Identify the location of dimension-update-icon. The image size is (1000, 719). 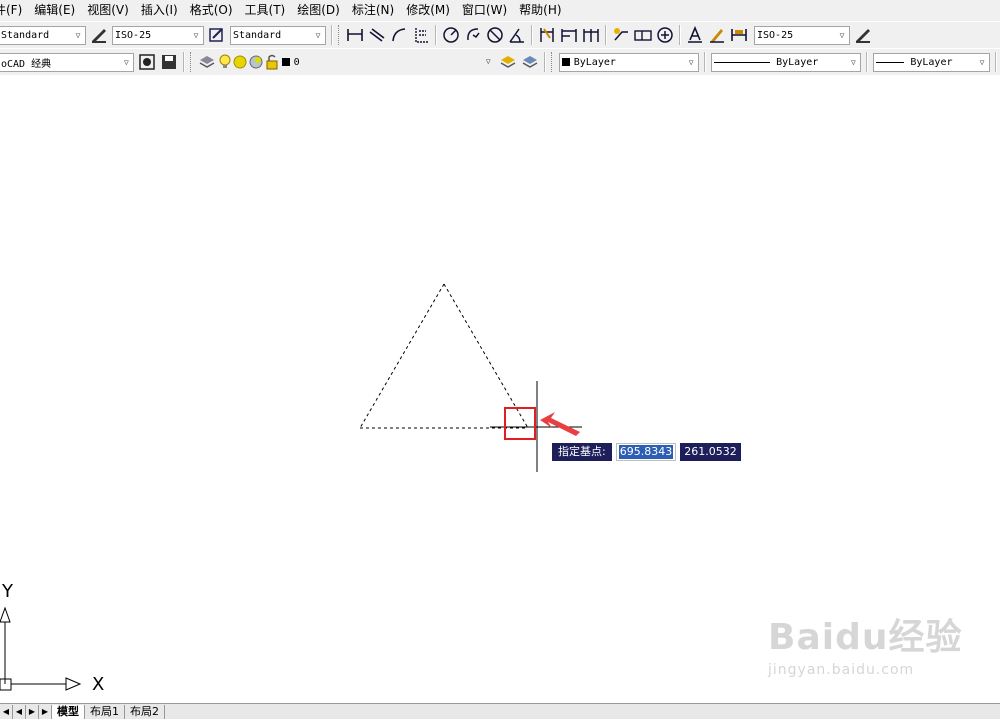
(739, 35).